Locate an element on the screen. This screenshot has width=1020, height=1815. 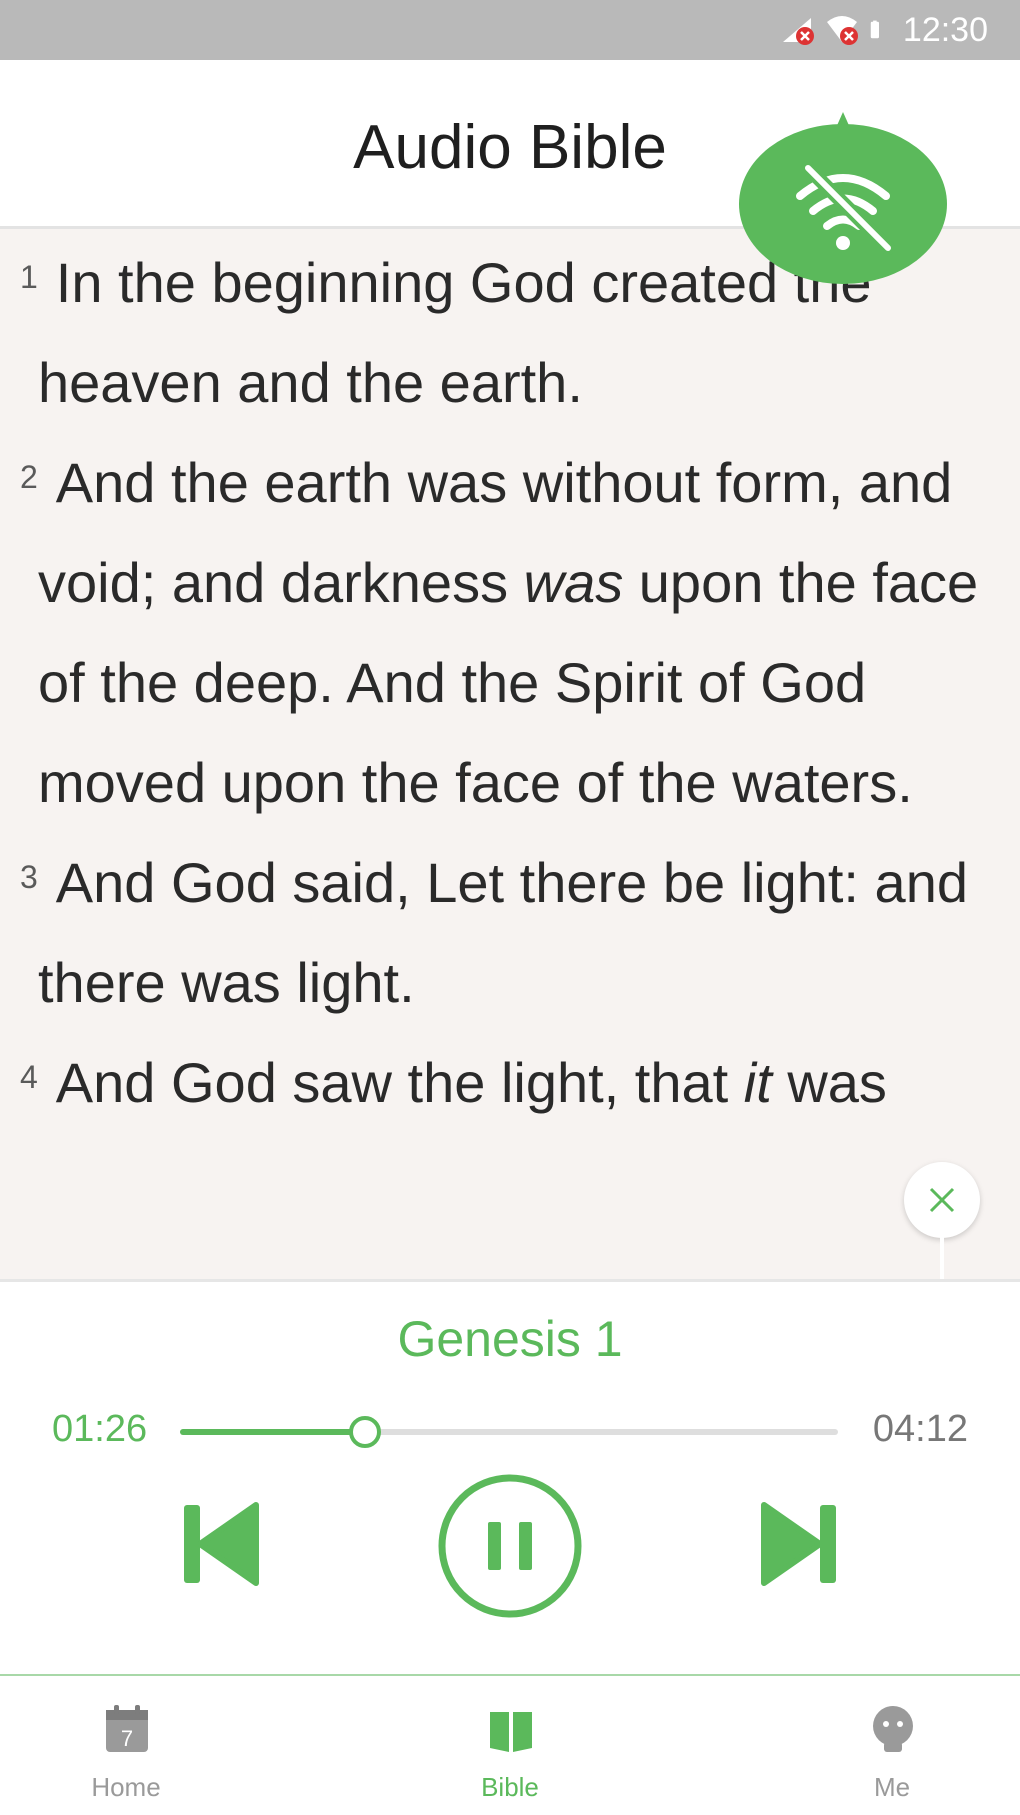
verse-number: 3 is located at coordinates (29, 877).